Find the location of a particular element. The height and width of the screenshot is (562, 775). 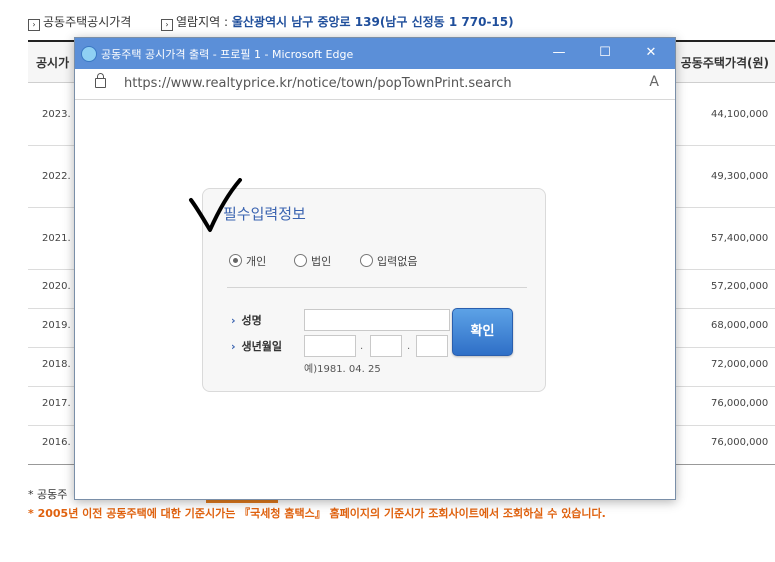

handwritten-check-mark is located at coordinates (215, 205).